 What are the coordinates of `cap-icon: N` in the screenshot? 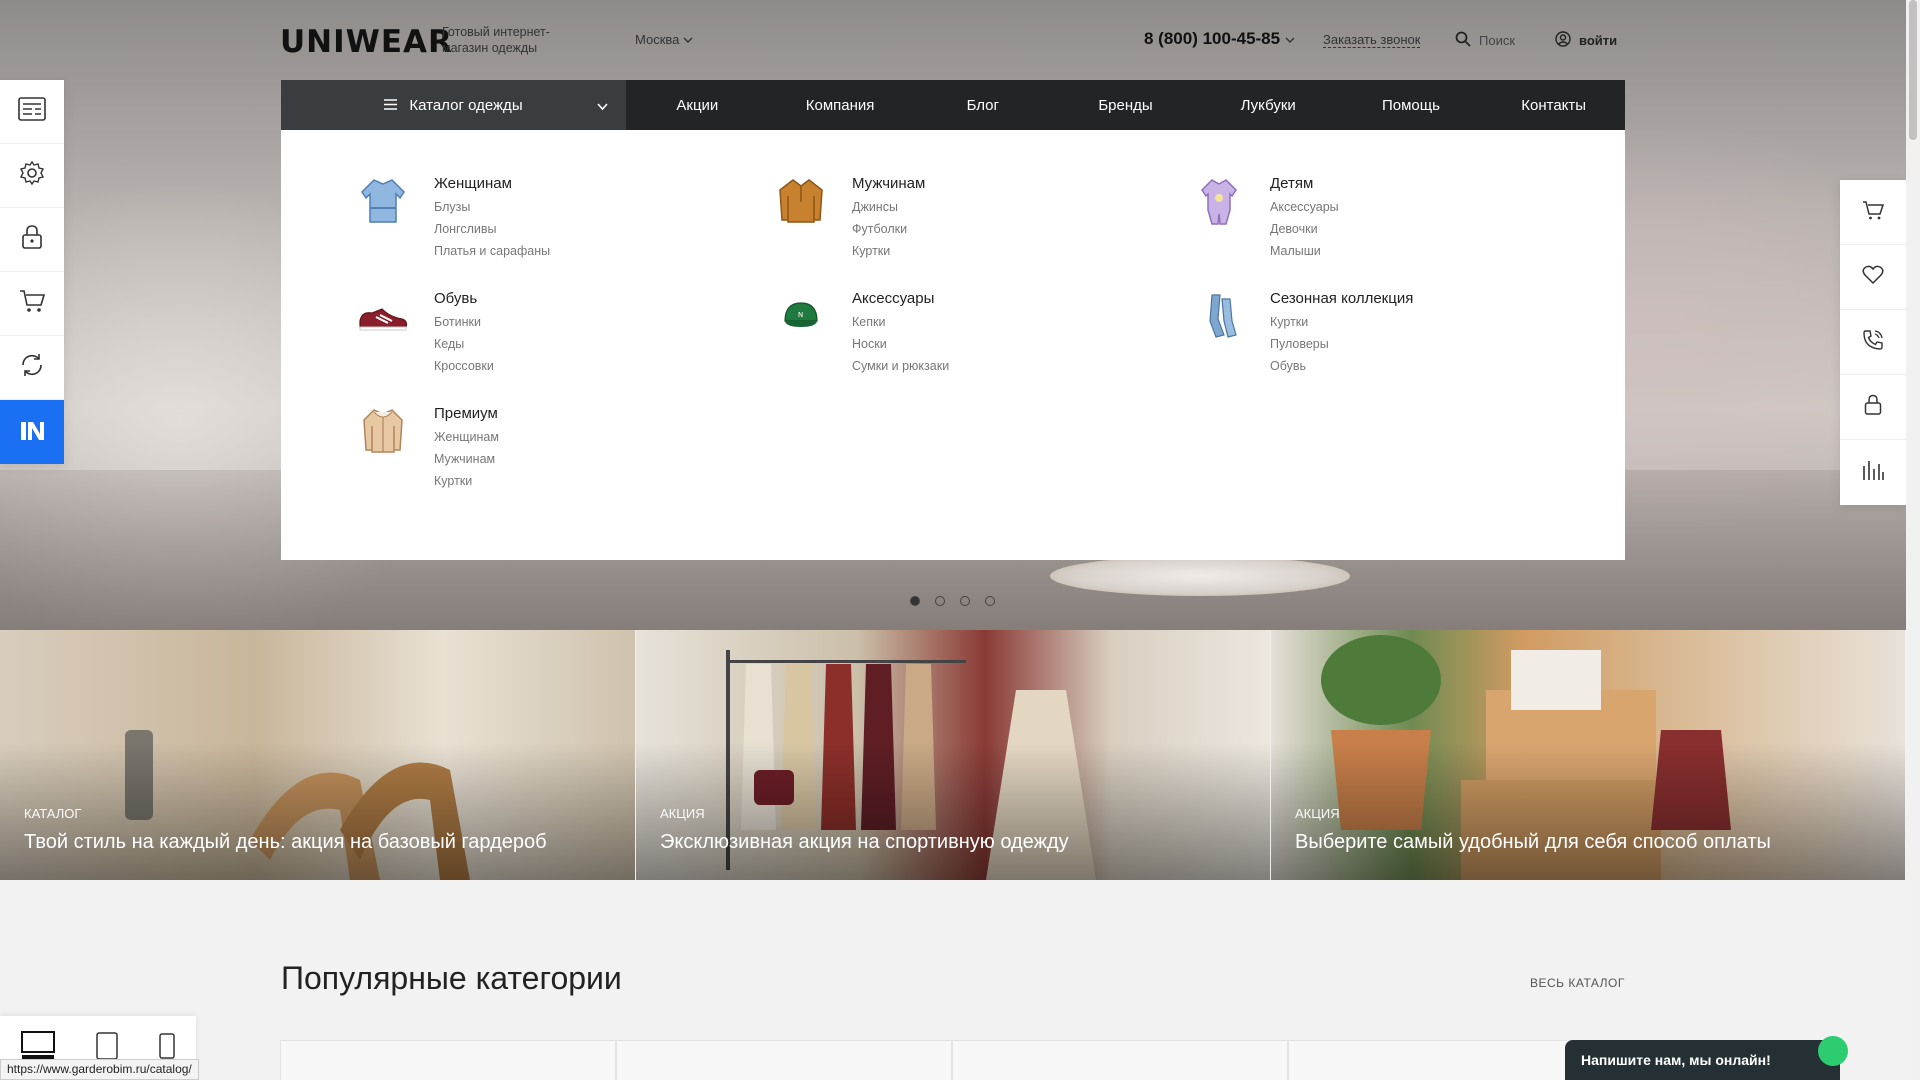 It's located at (801, 316).